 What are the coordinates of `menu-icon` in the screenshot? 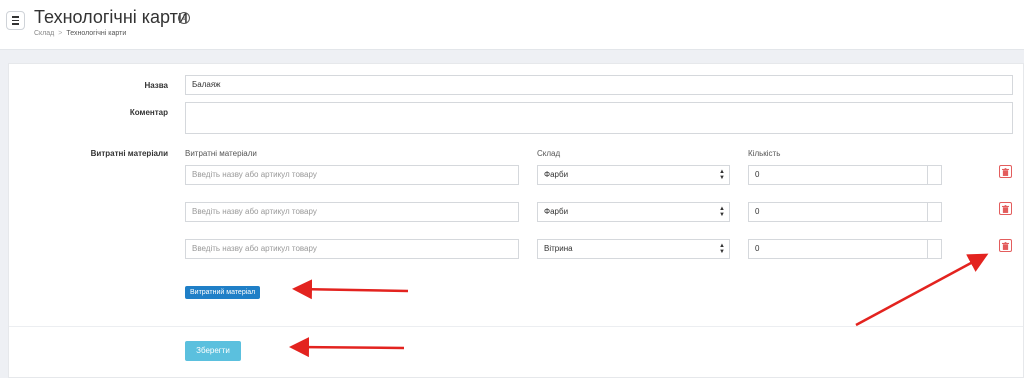 It's located at (15, 17).